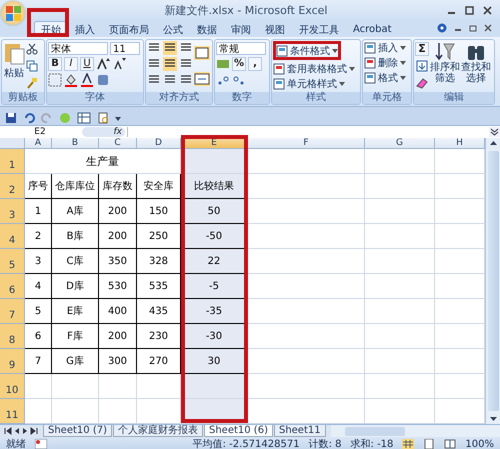 This screenshot has width=500, height=449. Describe the element at coordinates (55, 64) in the screenshot. I see `format-button: B` at that location.